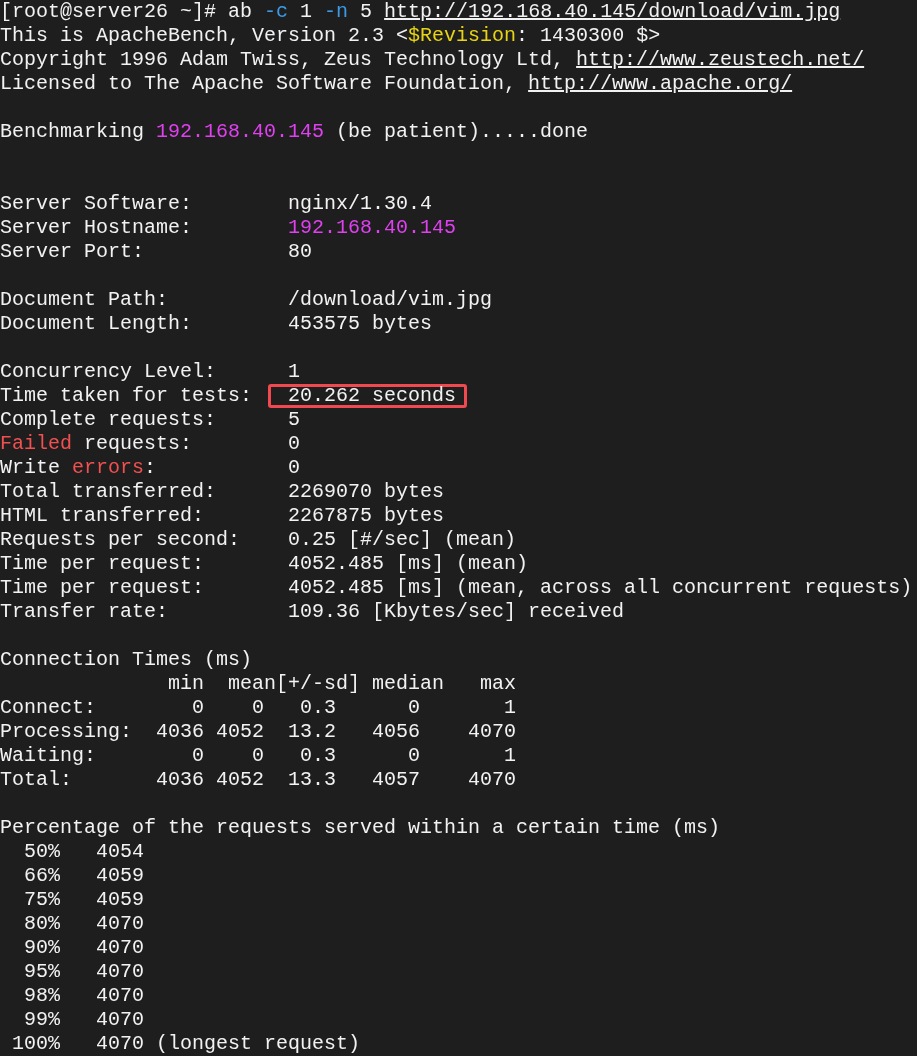  I want to click on terminal-text: Total transferred:, so click(108, 492).